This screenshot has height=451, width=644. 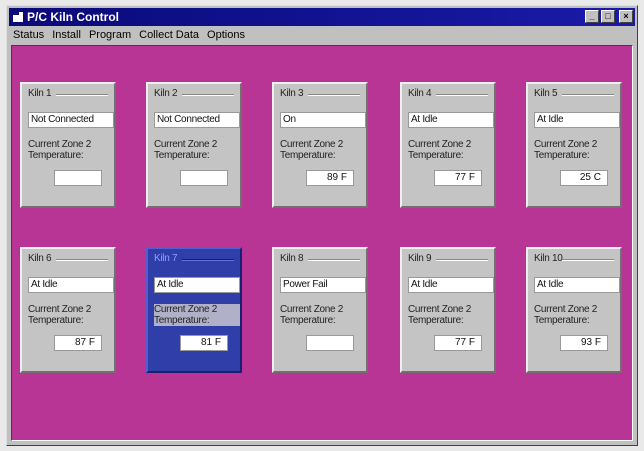 What do you see at coordinates (626, 16) in the screenshot?
I see `close-button: ×` at bounding box center [626, 16].